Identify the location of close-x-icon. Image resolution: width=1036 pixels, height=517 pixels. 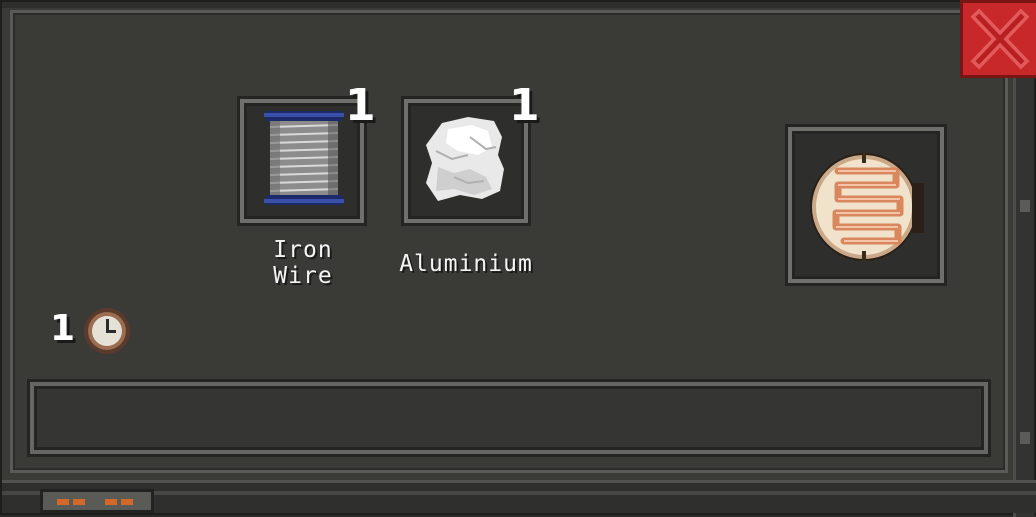
(1000, 39).